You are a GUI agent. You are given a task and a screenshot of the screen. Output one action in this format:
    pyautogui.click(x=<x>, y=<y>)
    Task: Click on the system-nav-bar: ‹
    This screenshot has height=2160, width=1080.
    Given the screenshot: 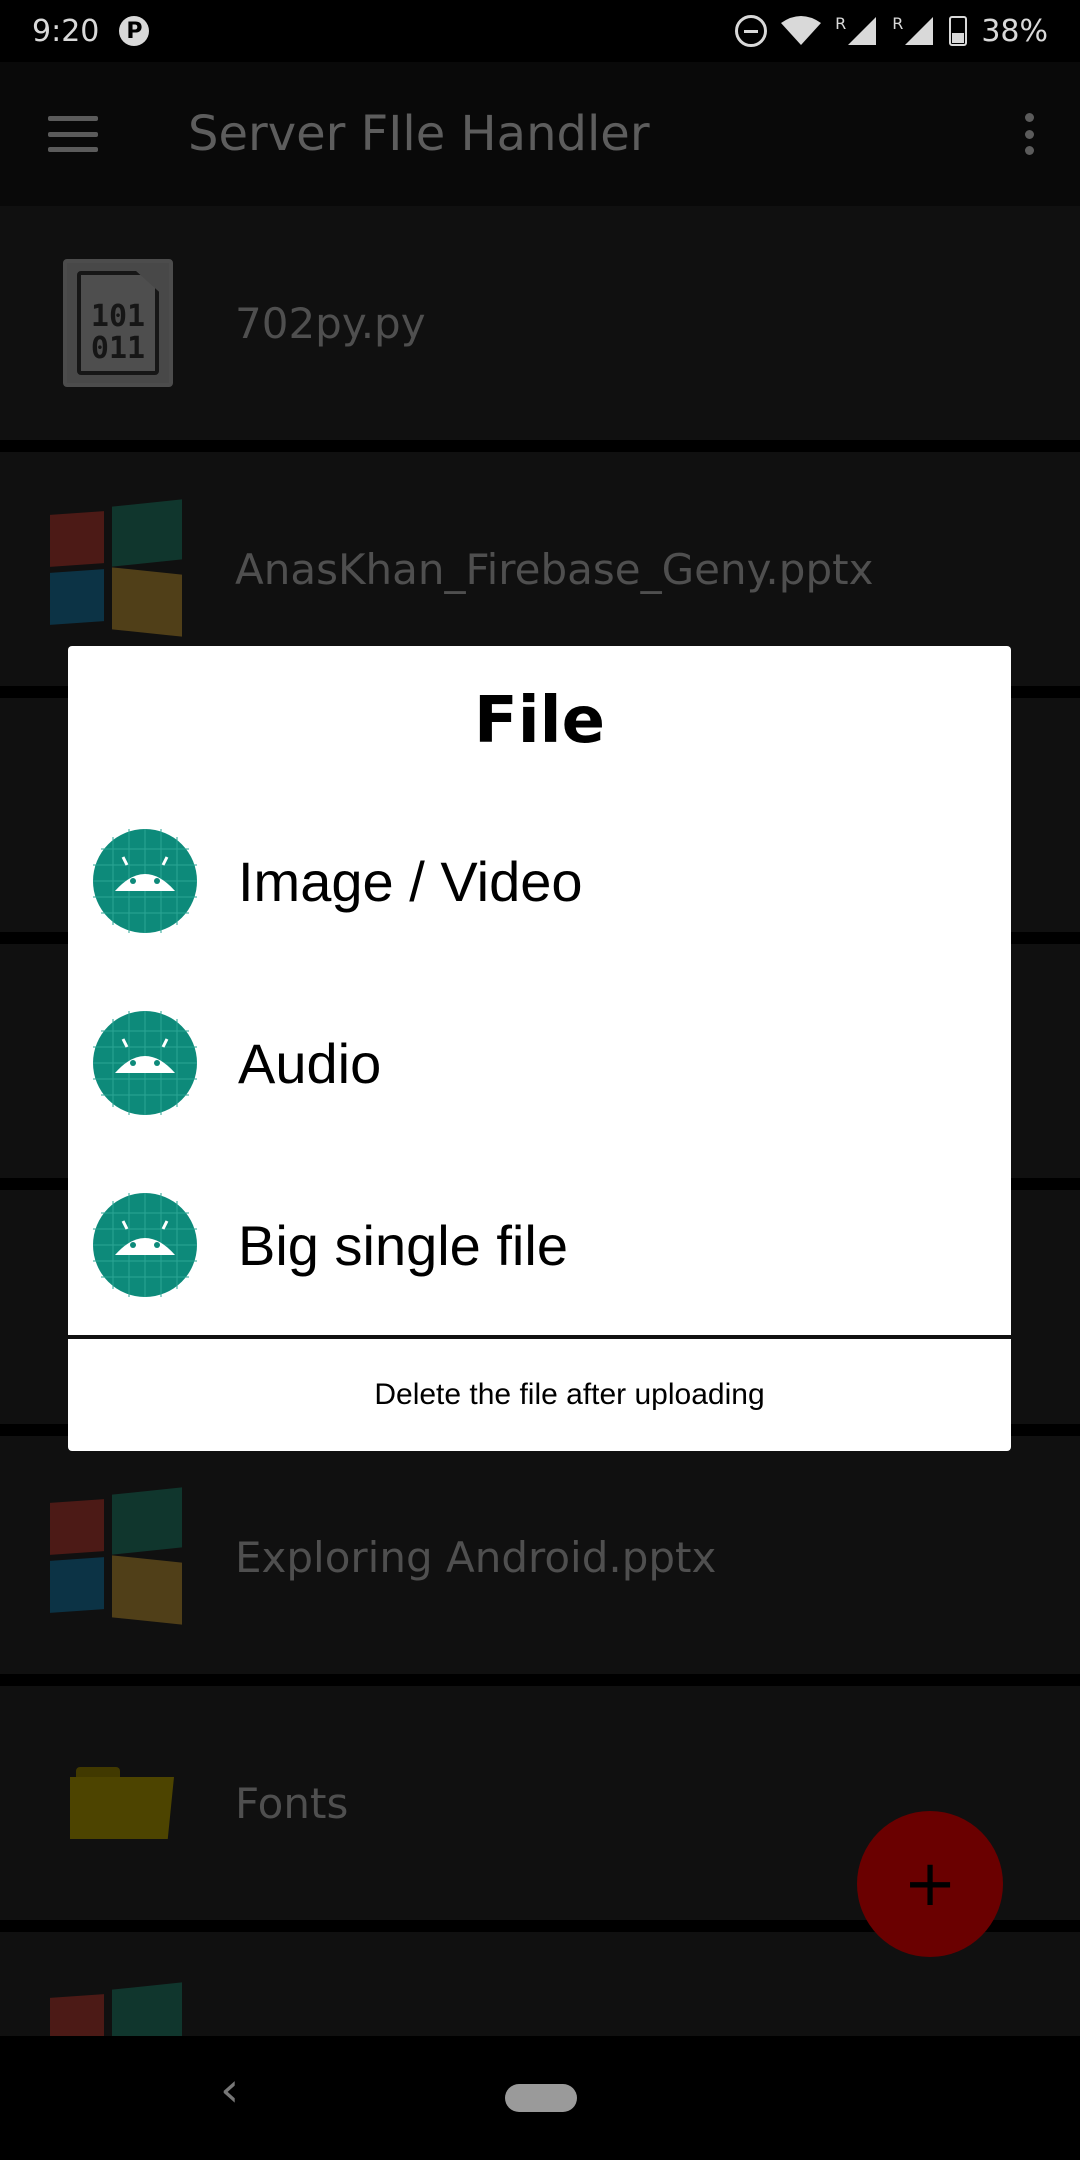 What is the action you would take?
    pyautogui.click(x=540, y=2098)
    